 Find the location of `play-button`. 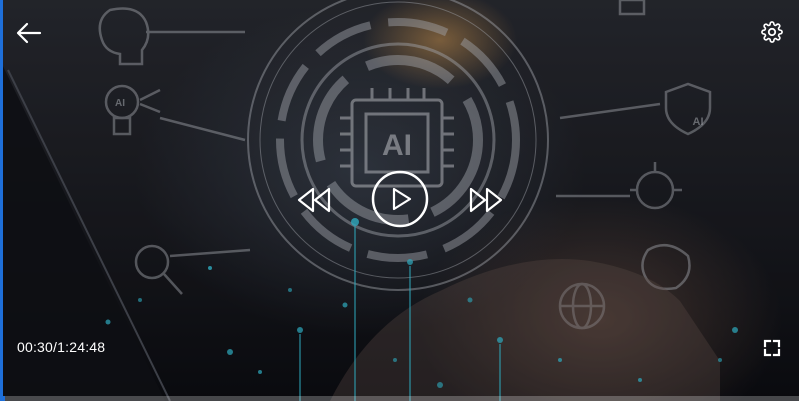

play-button is located at coordinates (400, 199).